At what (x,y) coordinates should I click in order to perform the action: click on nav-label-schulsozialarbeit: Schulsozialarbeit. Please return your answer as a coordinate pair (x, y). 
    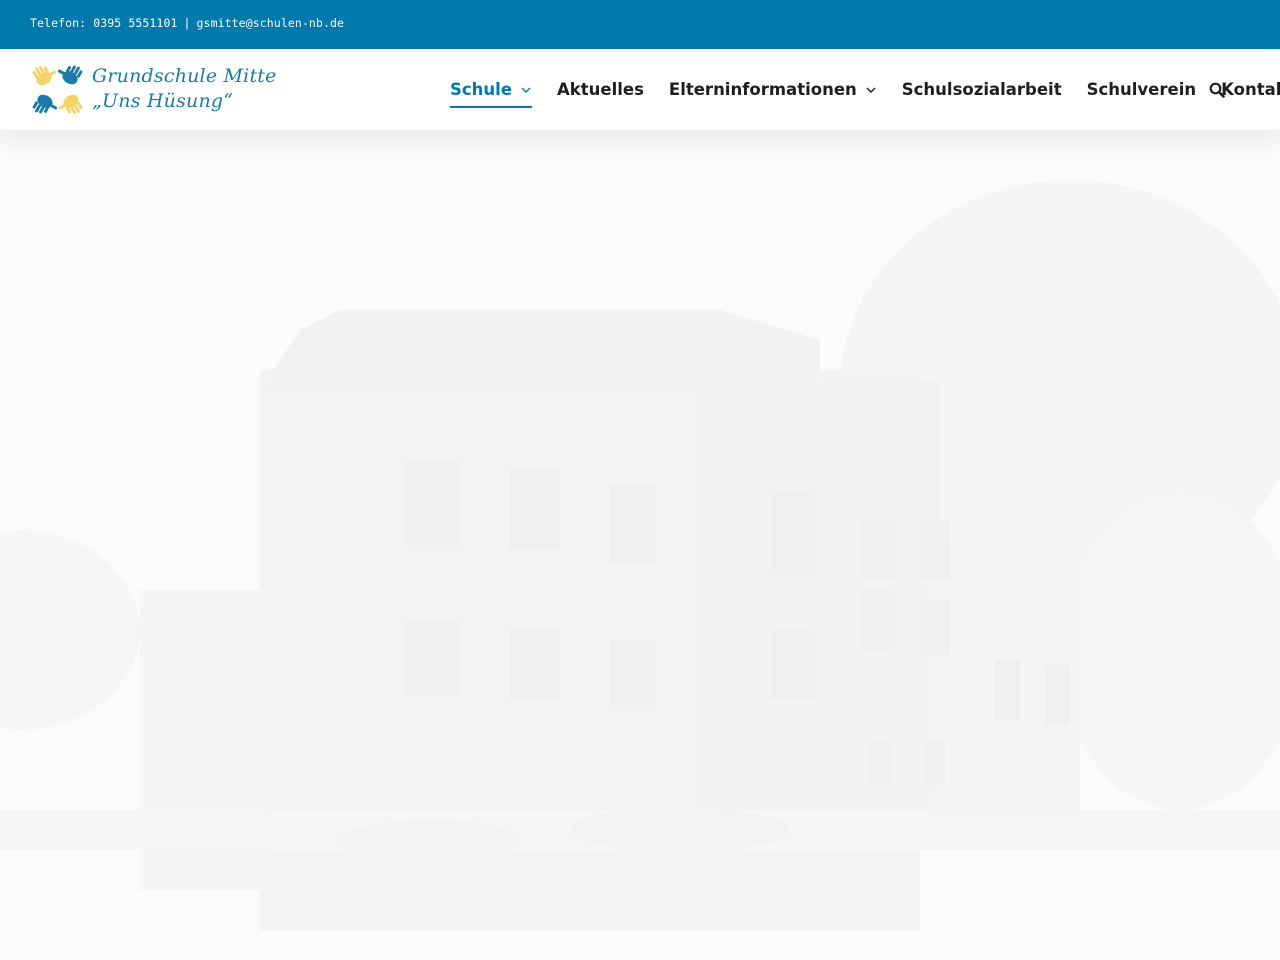
    Looking at the image, I should click on (981, 89).